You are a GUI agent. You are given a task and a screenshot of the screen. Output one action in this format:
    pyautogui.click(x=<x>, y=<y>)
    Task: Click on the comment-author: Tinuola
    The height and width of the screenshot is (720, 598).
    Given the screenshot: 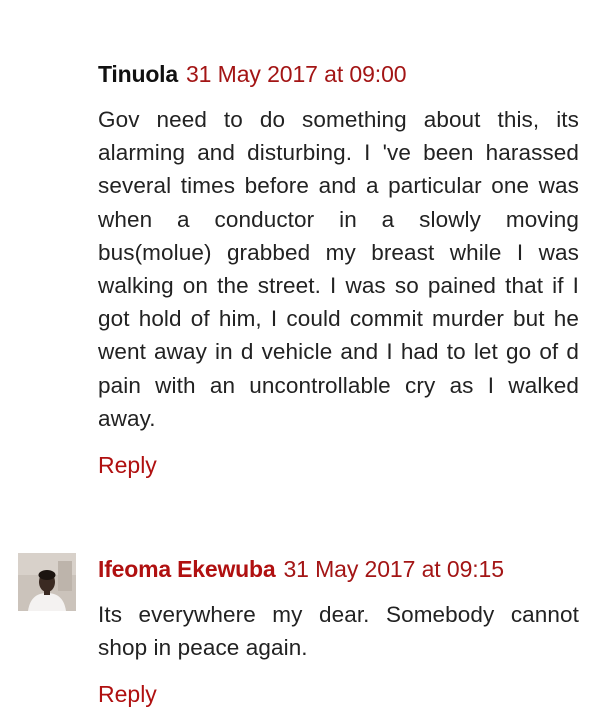 What is the action you would take?
    pyautogui.click(x=138, y=74)
    